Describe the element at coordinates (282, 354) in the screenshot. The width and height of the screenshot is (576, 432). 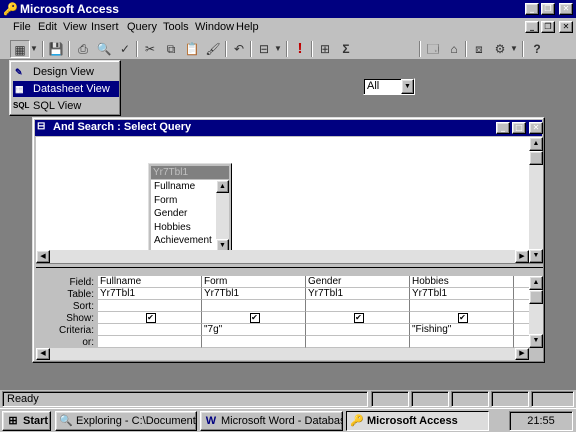
I see `grid-hscroll-track` at that location.